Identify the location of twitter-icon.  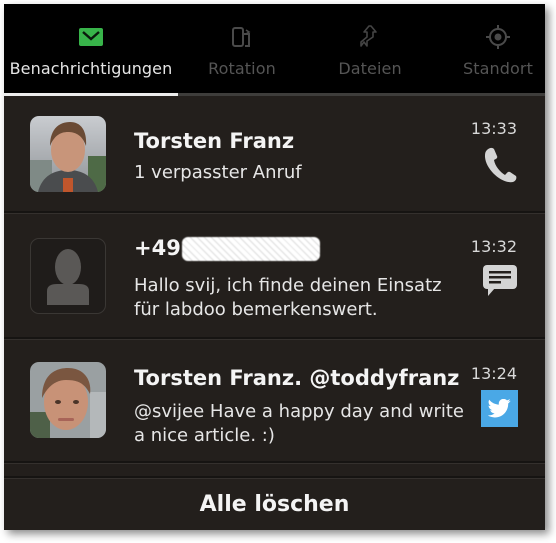
(499, 408).